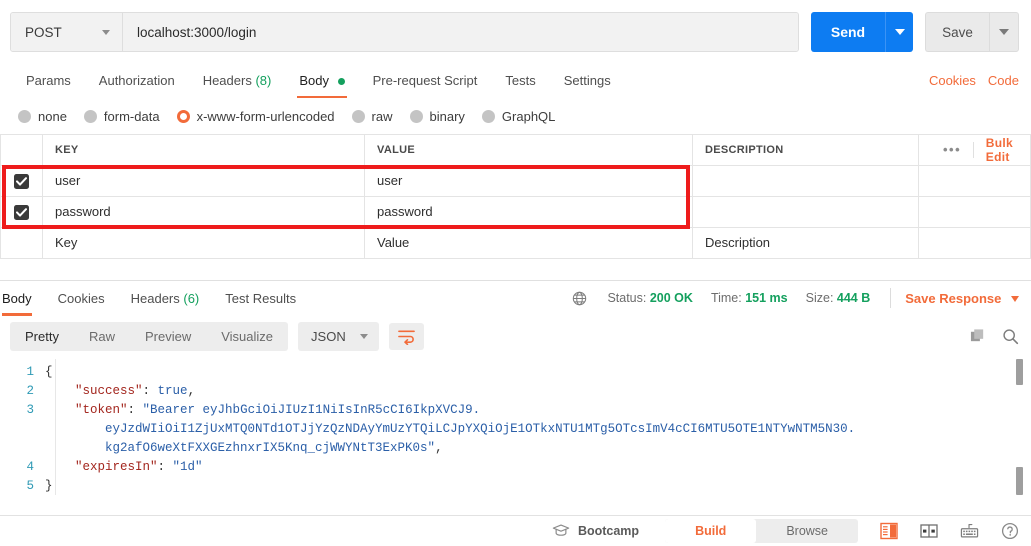  I want to click on browse-button: Browse, so click(807, 531).